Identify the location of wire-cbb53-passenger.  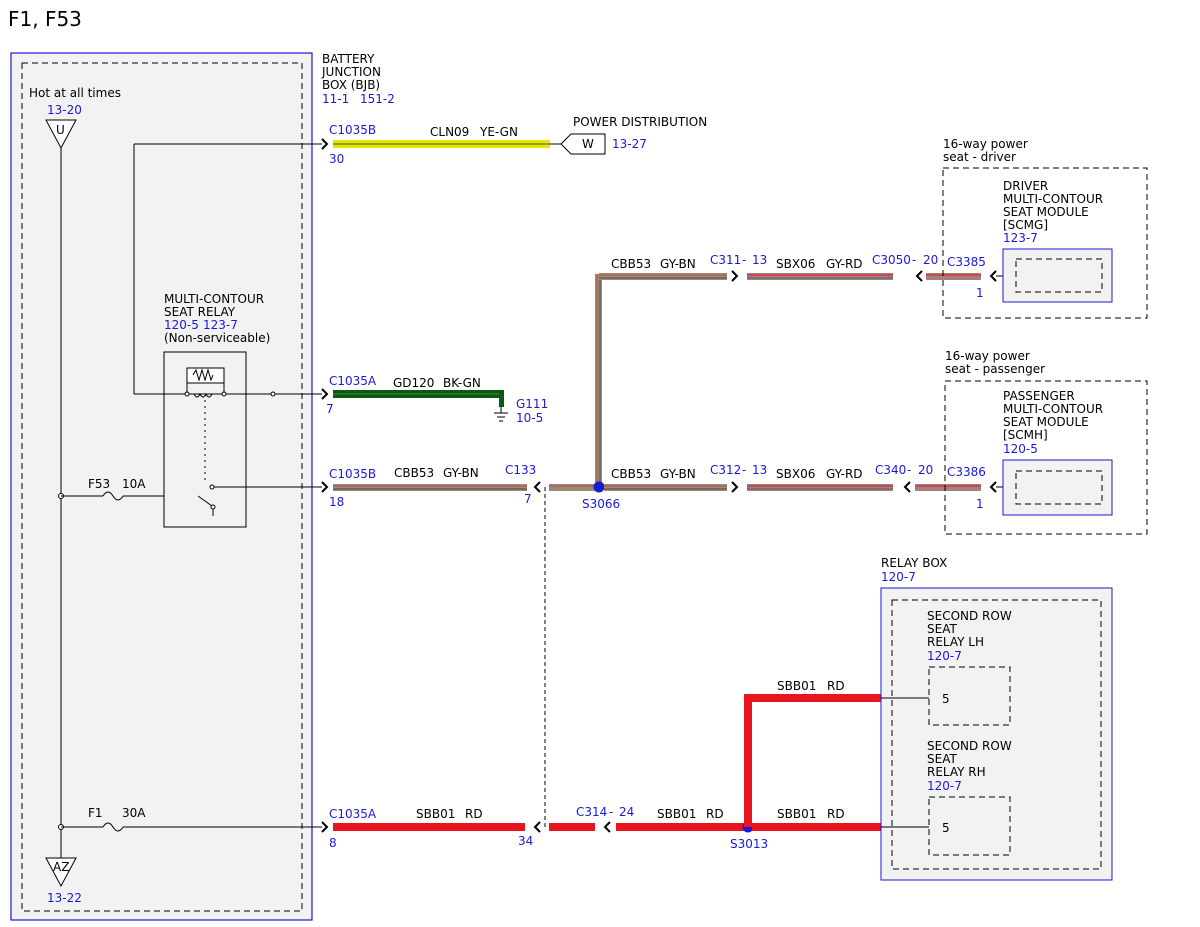
(665, 487).